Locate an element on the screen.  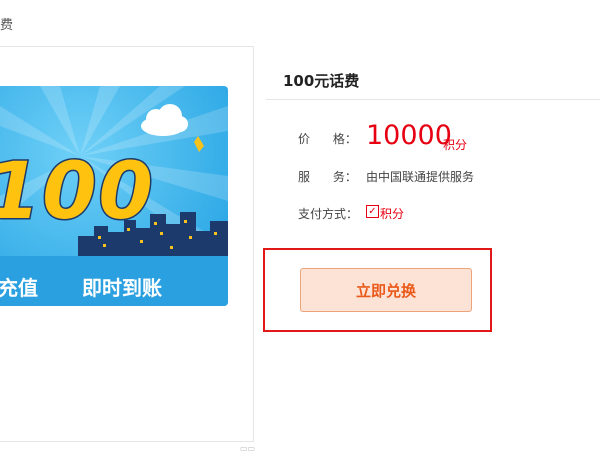
banner-big-number: 100 is located at coordinates (77, 192).